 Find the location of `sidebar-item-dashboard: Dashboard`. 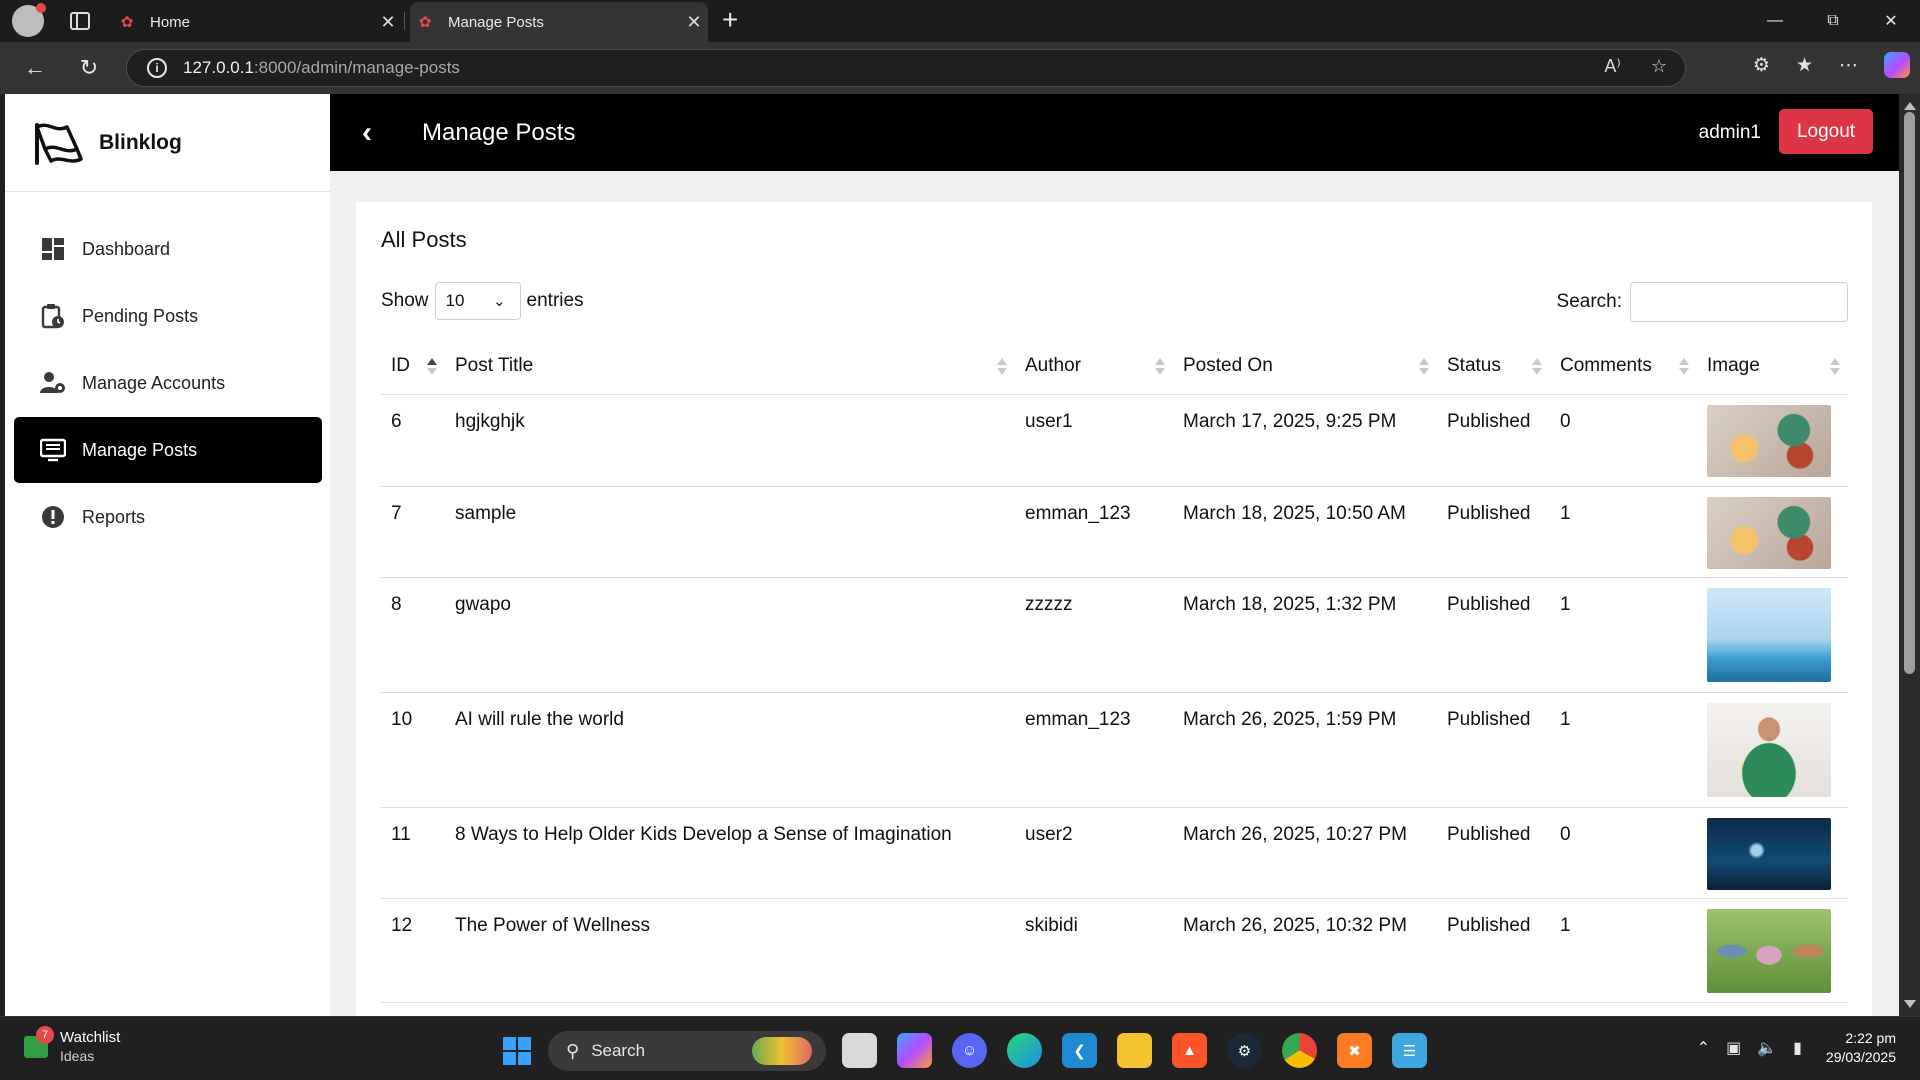

sidebar-item-dashboard: Dashboard is located at coordinates (168, 249).